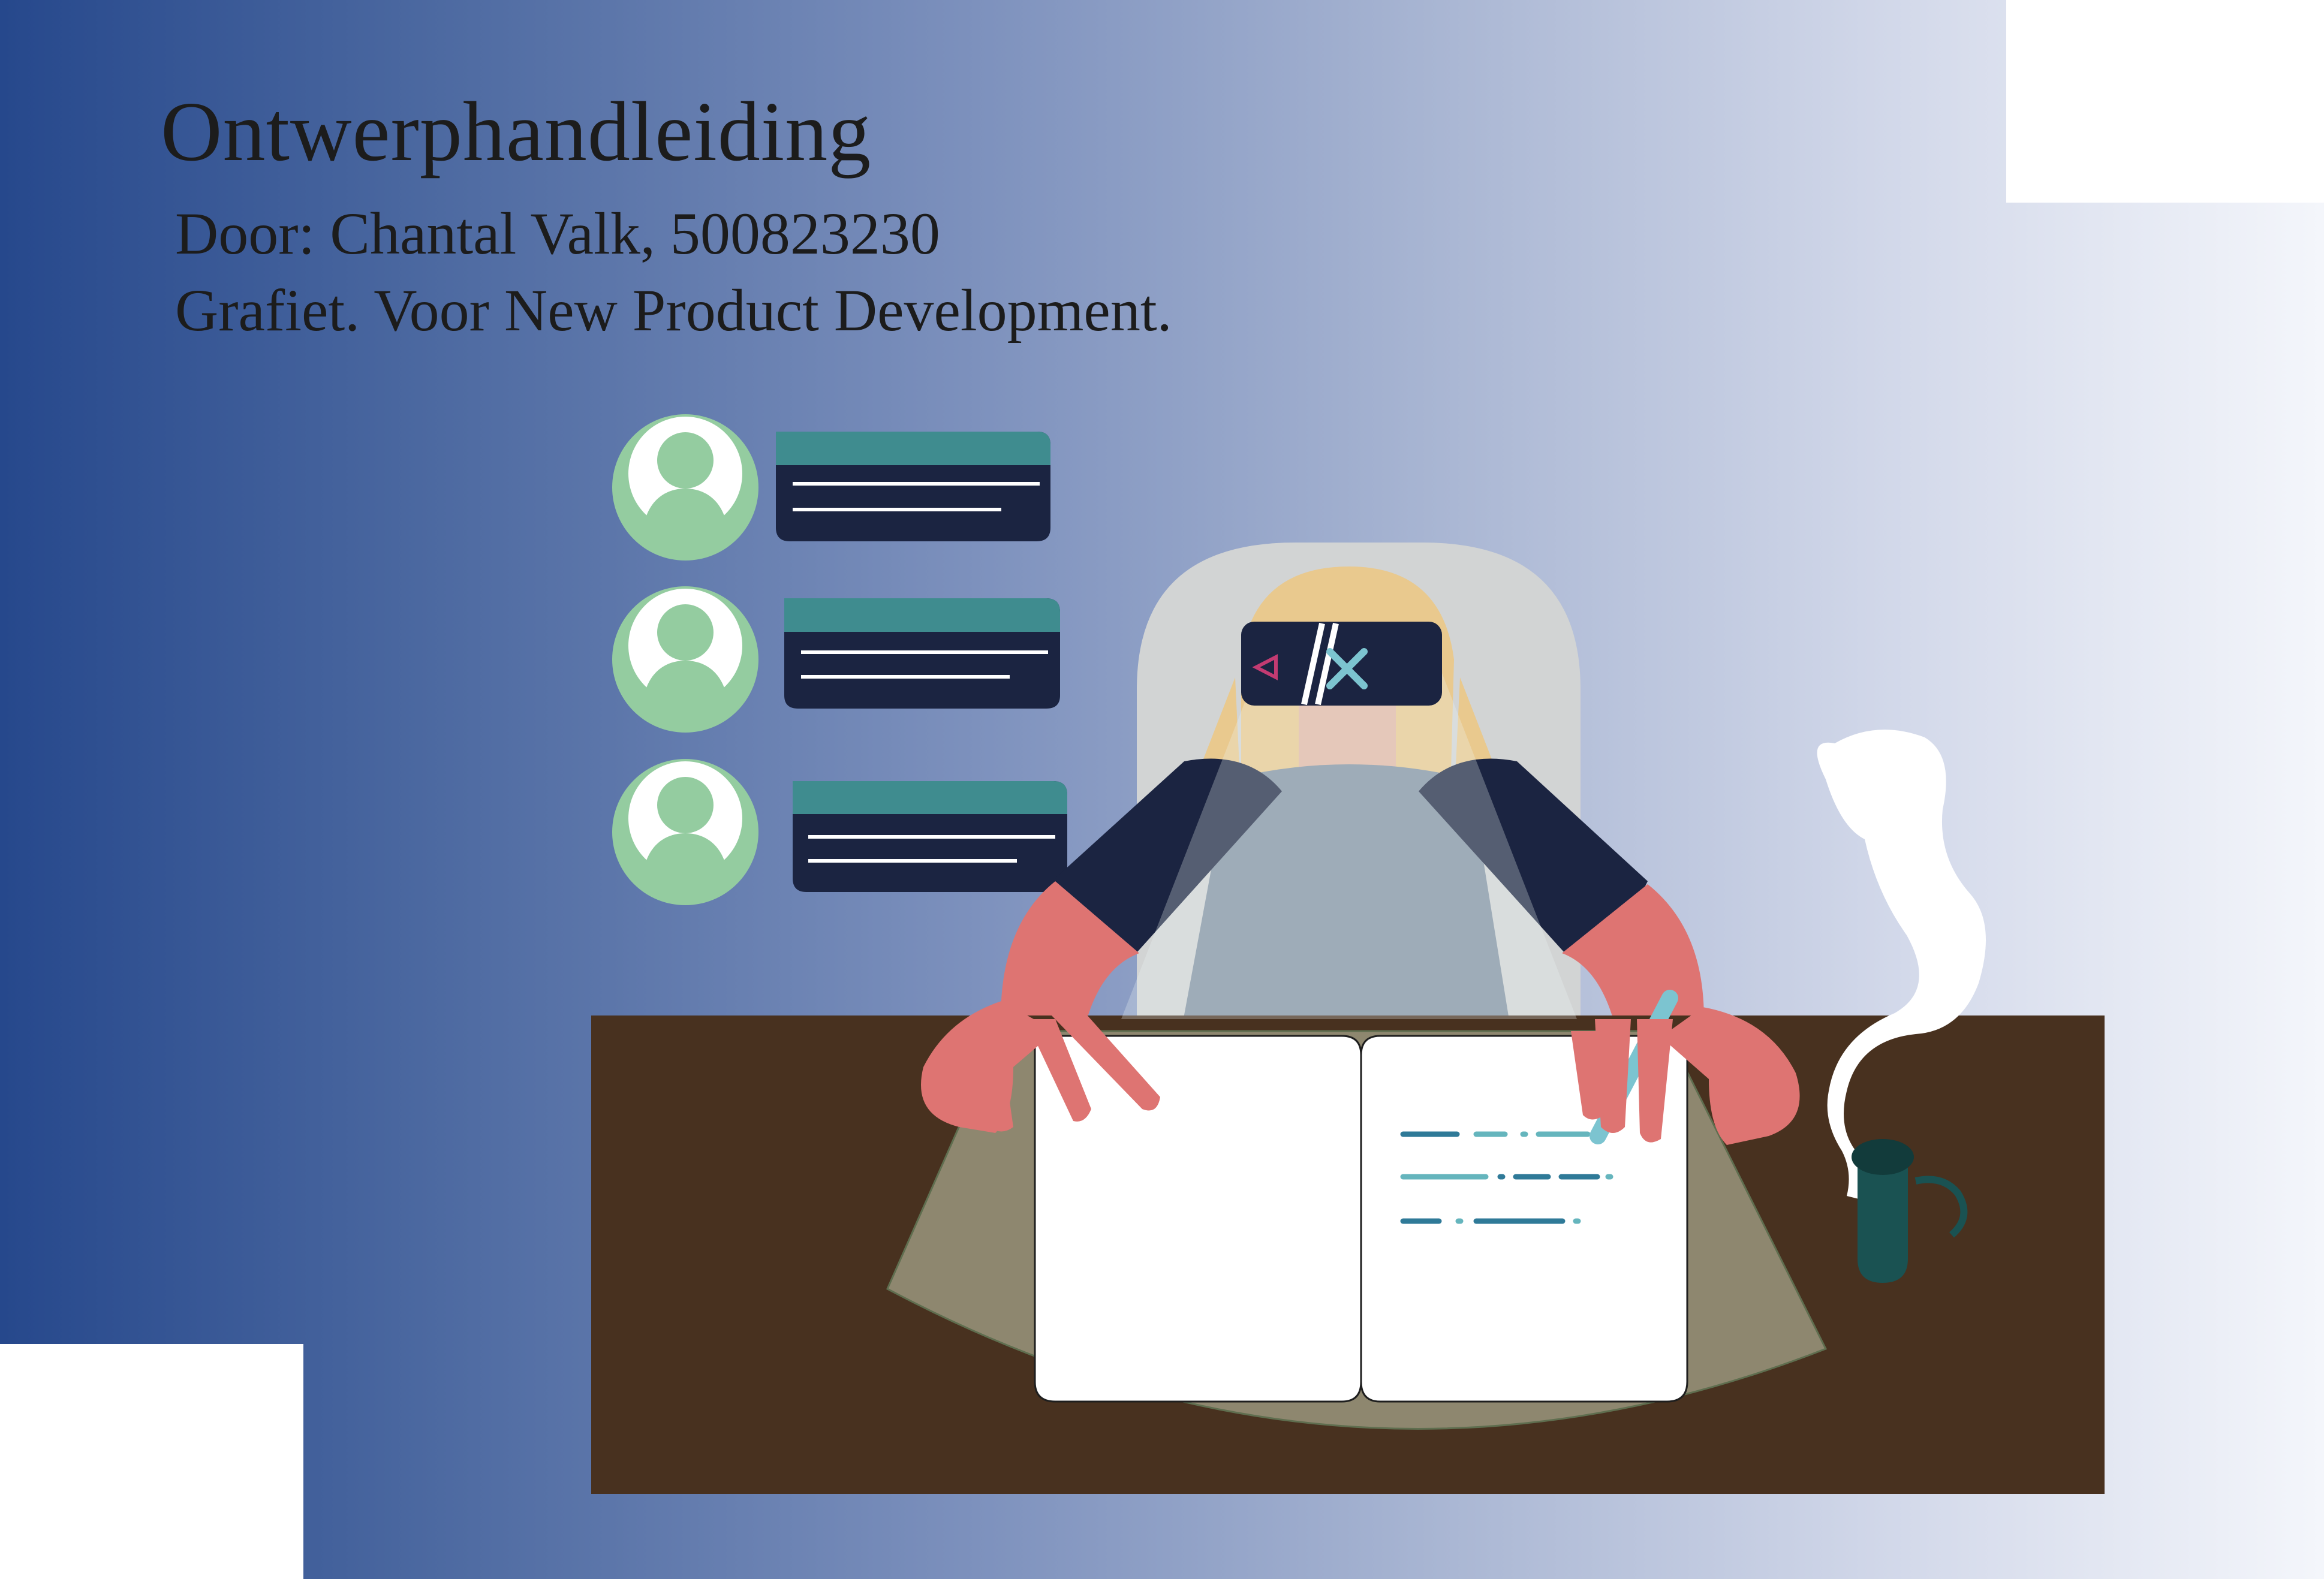  I want to click on vr-headset-icon, so click(1341, 664).